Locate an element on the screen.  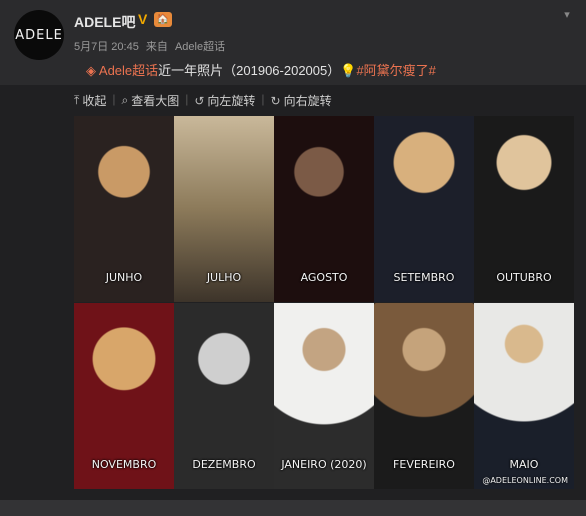
magnifier-icon: ⌕ is located at coordinates (125, 100).